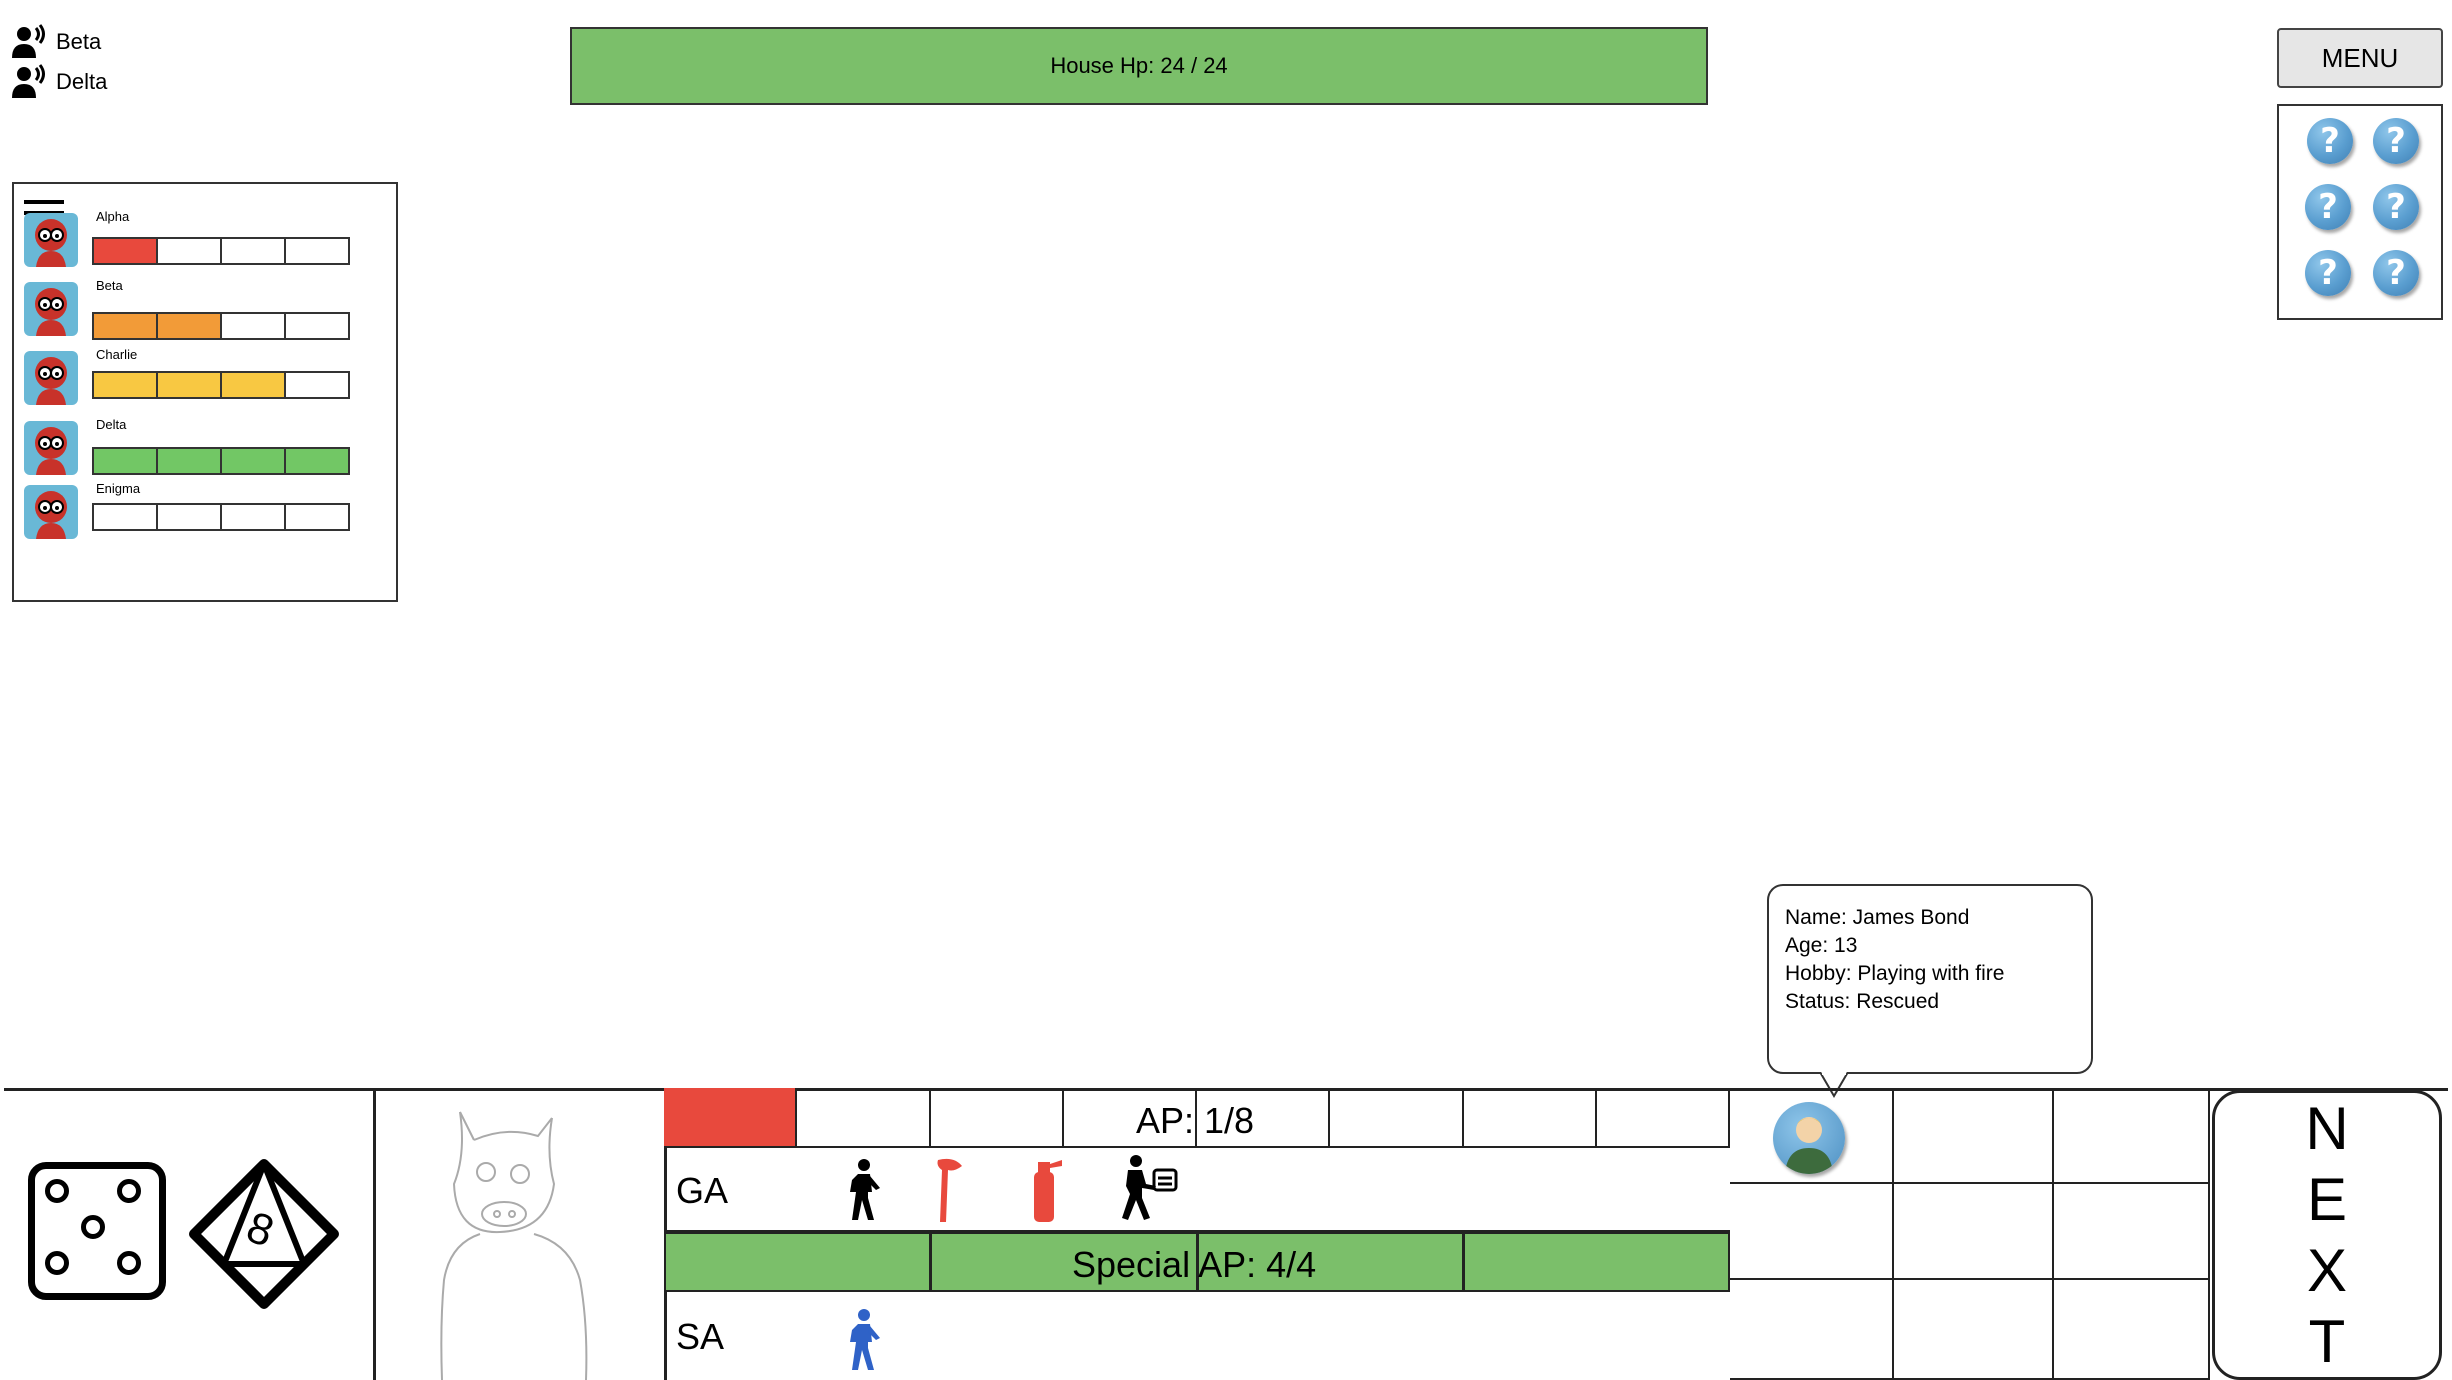  What do you see at coordinates (374, 1234) in the screenshot?
I see `divider` at bounding box center [374, 1234].